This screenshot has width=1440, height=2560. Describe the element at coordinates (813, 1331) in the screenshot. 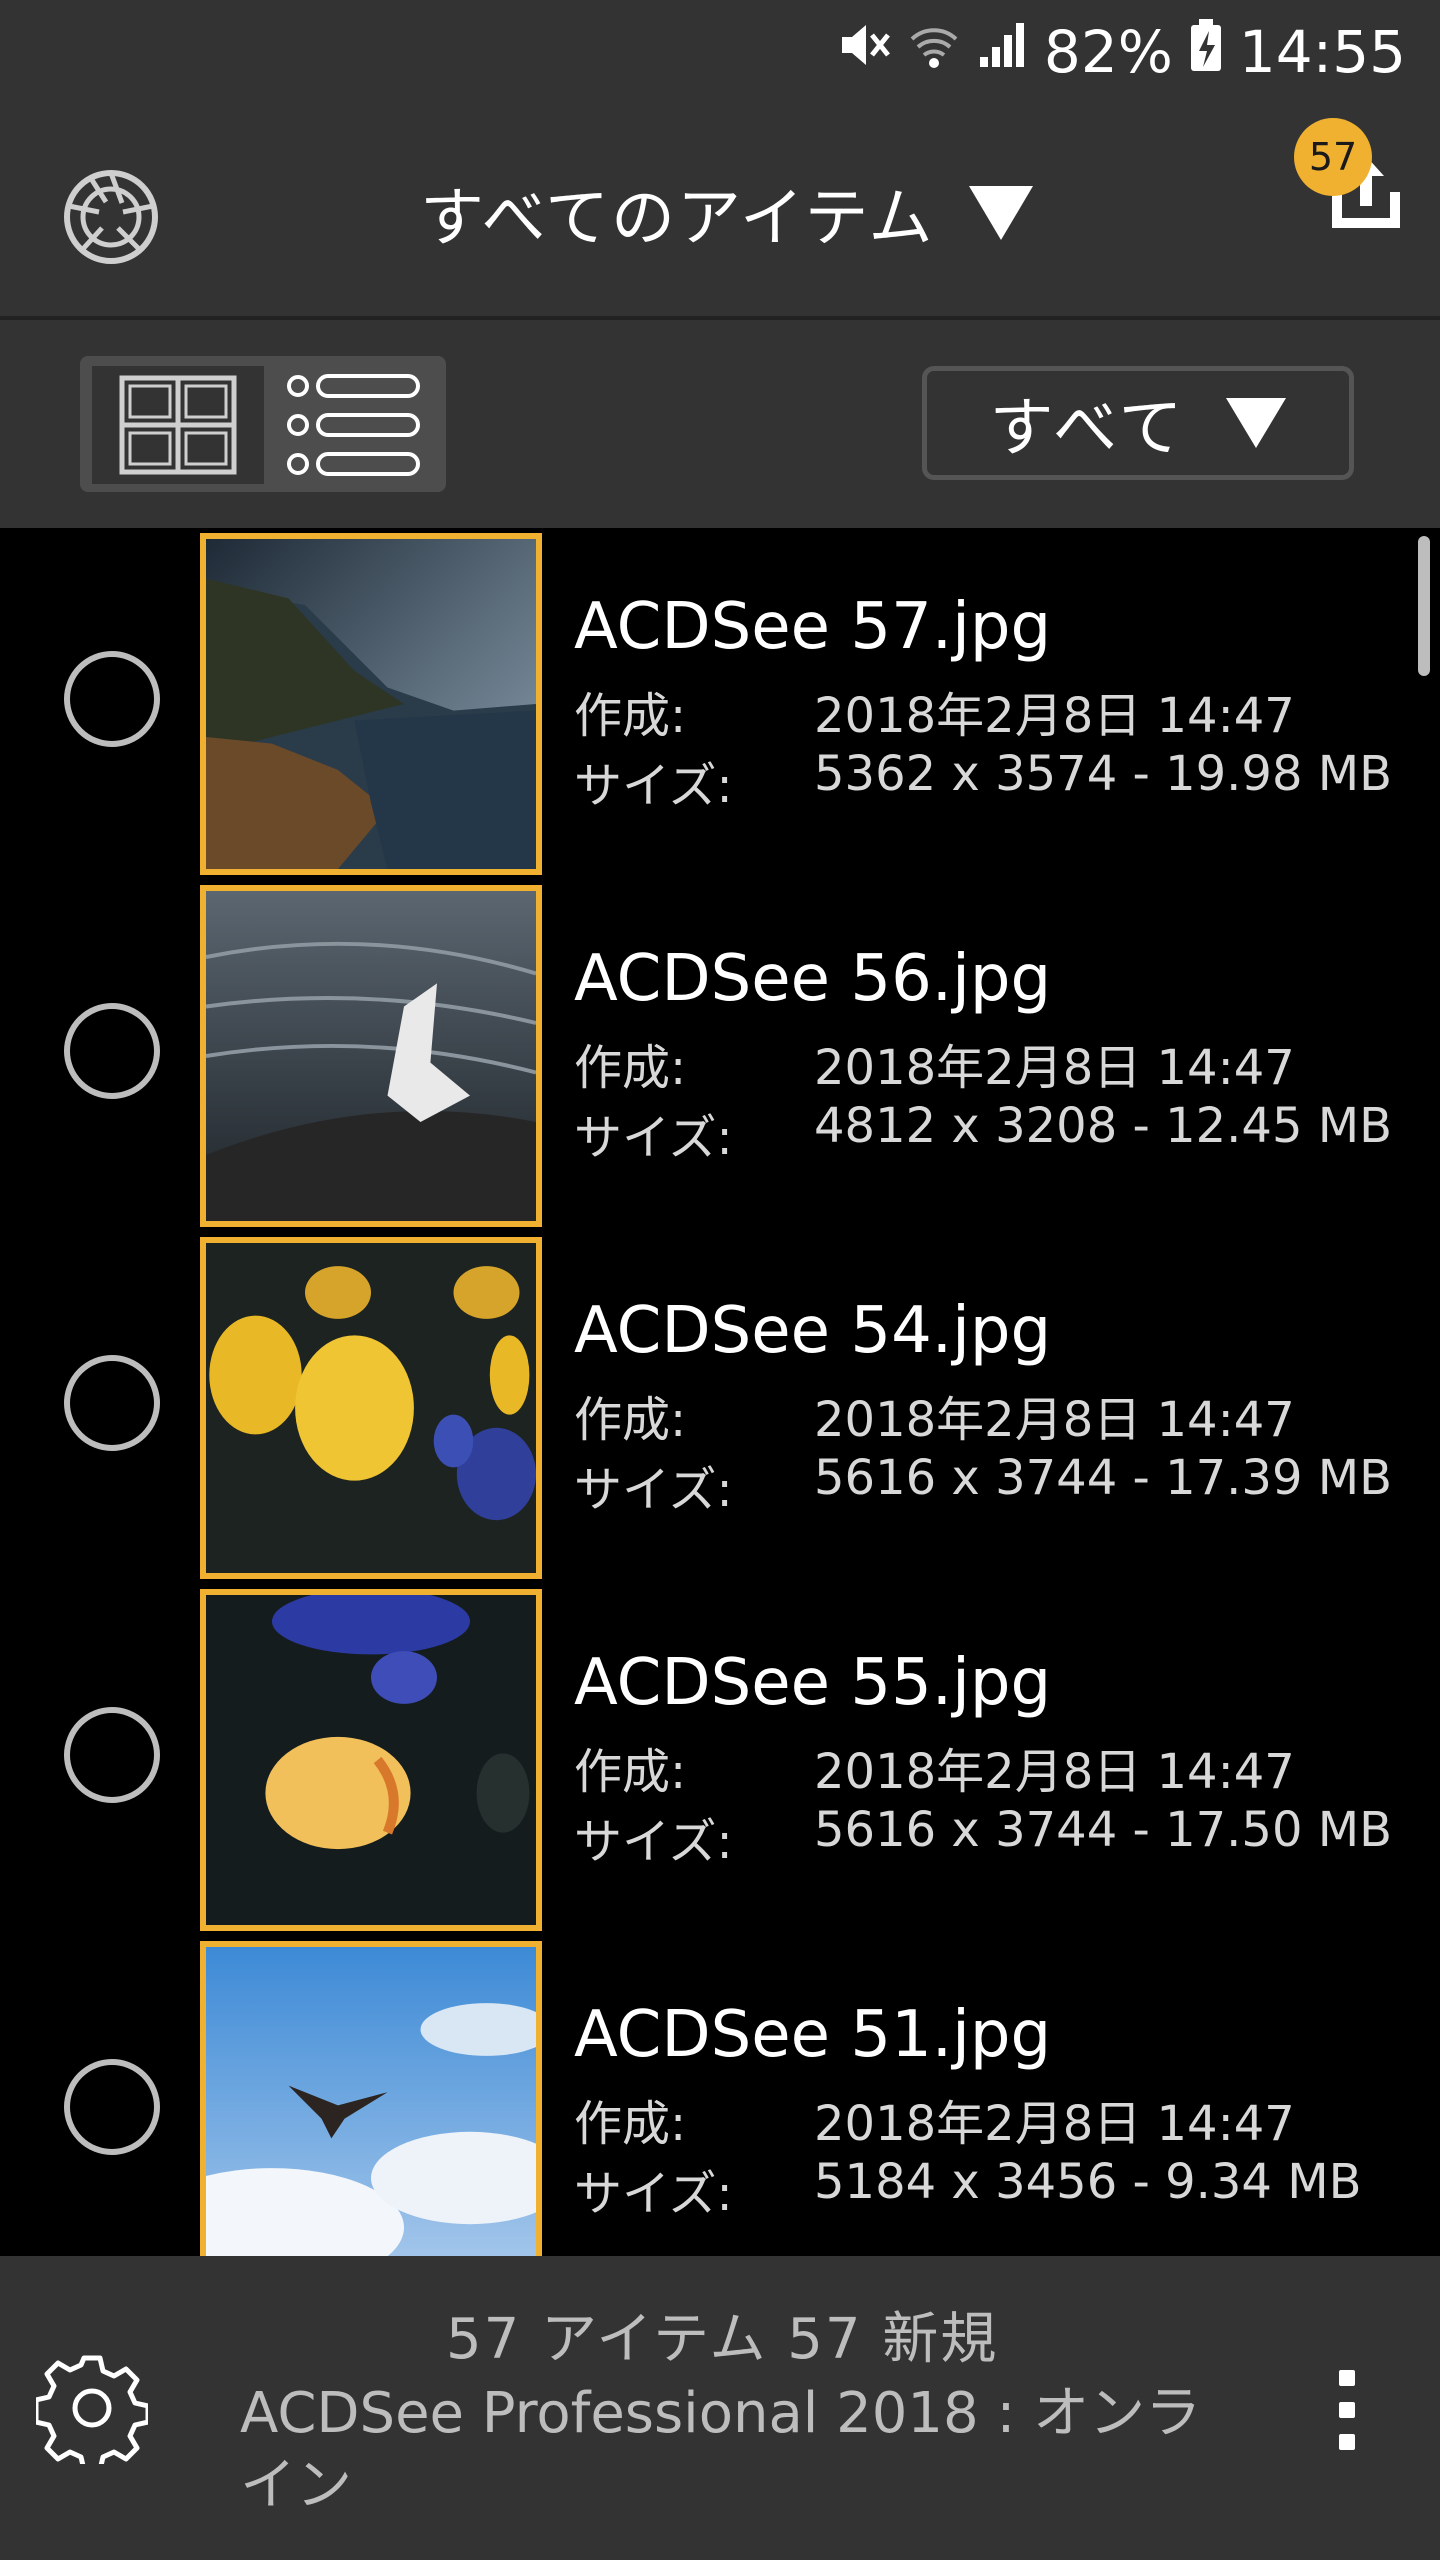

I see `file-name: ACDSee 54.jpg` at that location.